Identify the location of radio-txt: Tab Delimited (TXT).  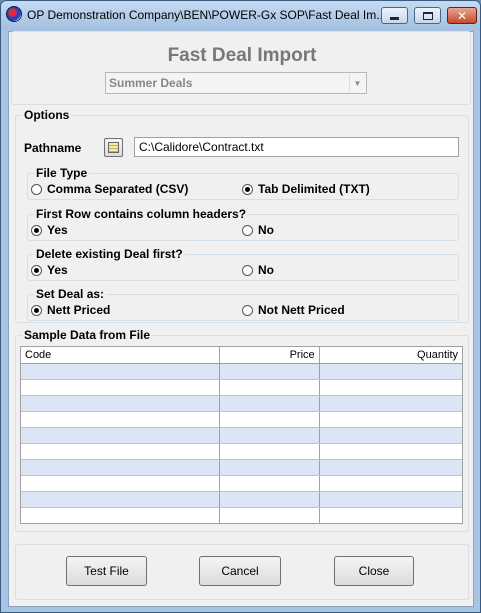
(306, 189).